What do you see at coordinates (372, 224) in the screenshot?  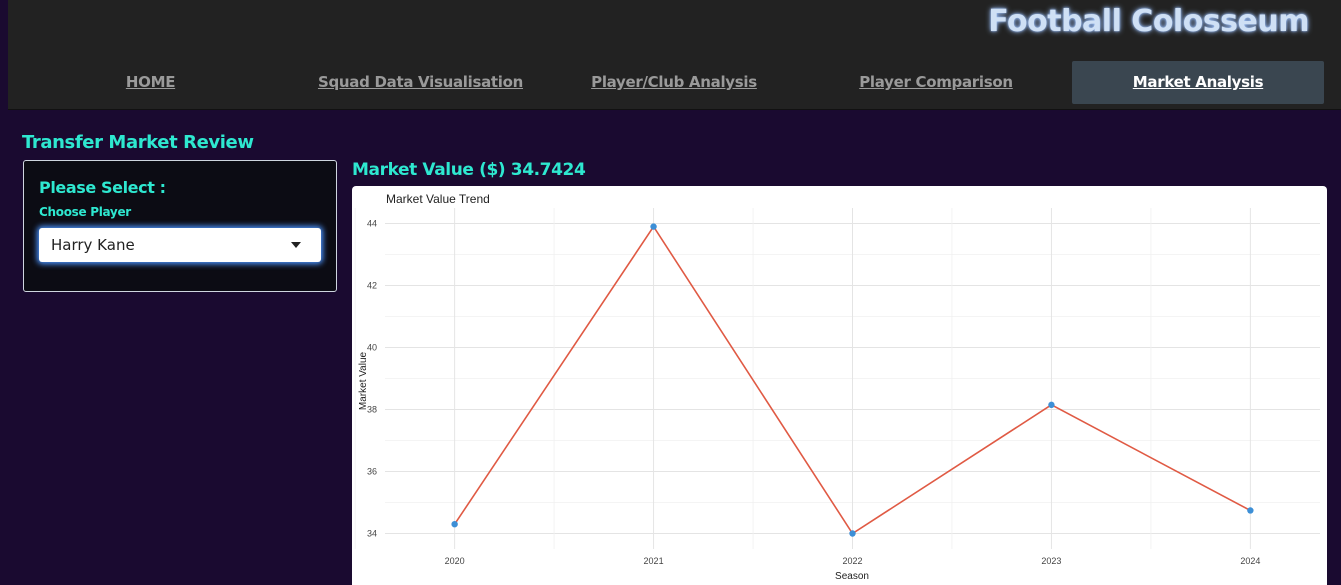 I see `y-tick-label: 44` at bounding box center [372, 224].